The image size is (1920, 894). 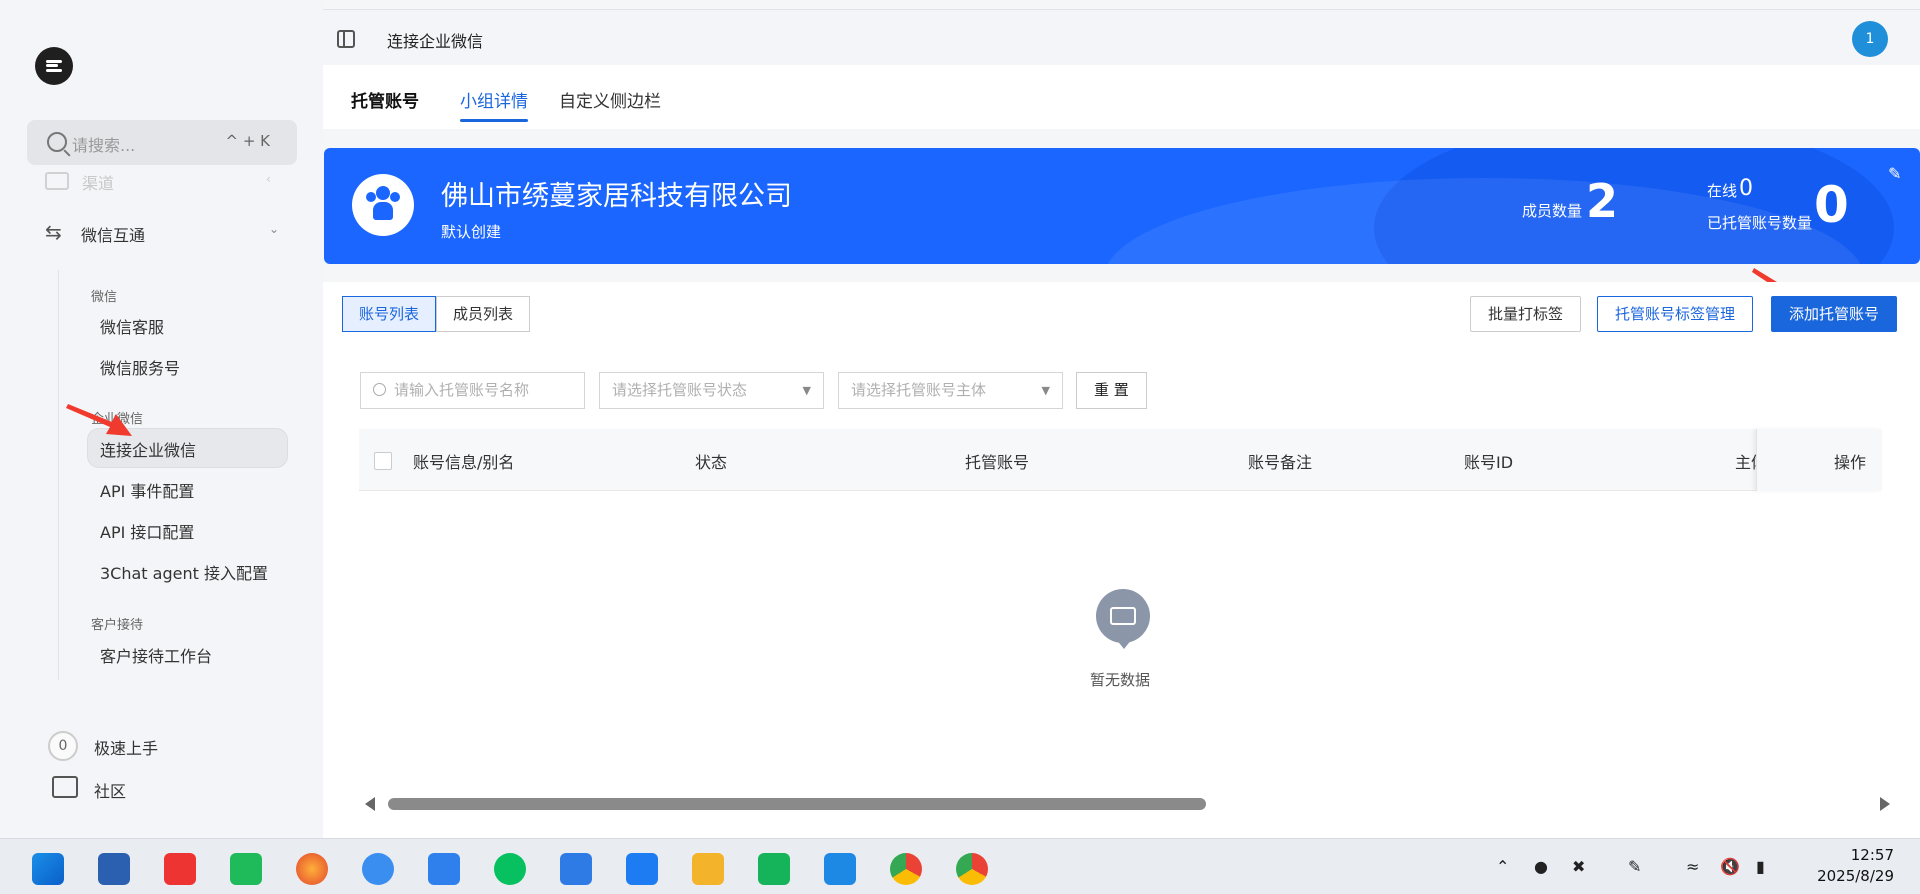 I want to click on company-name: 佛山市绣蔓家居科技有限公司, so click(x=616, y=196).